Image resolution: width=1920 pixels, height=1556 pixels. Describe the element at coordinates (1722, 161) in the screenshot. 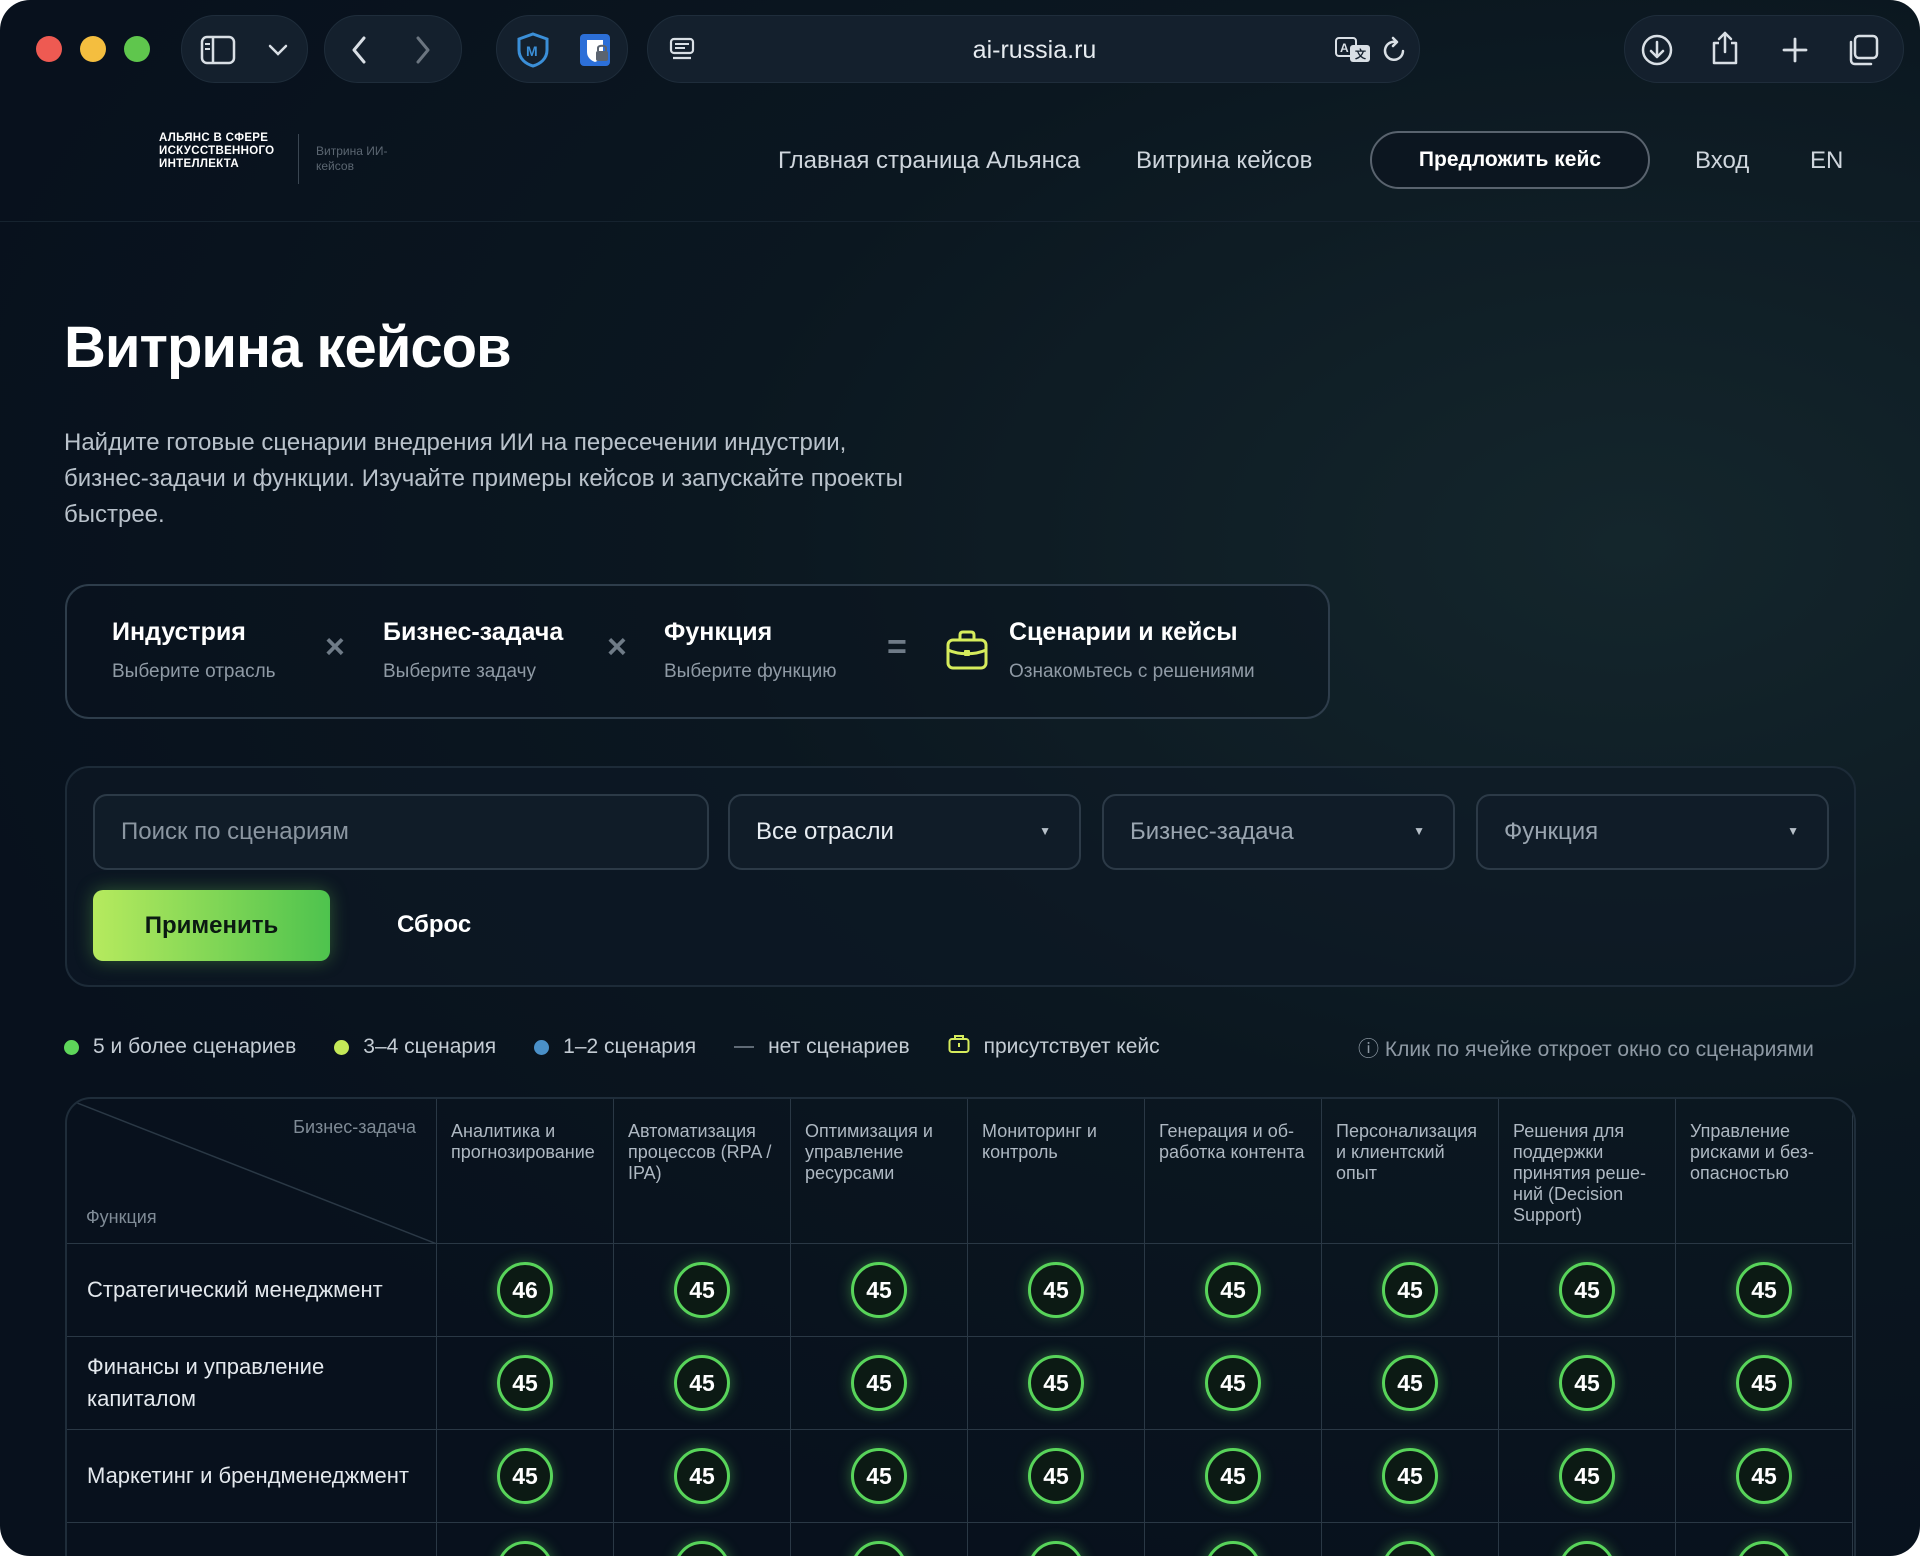

I see `login-link: Вход` at that location.